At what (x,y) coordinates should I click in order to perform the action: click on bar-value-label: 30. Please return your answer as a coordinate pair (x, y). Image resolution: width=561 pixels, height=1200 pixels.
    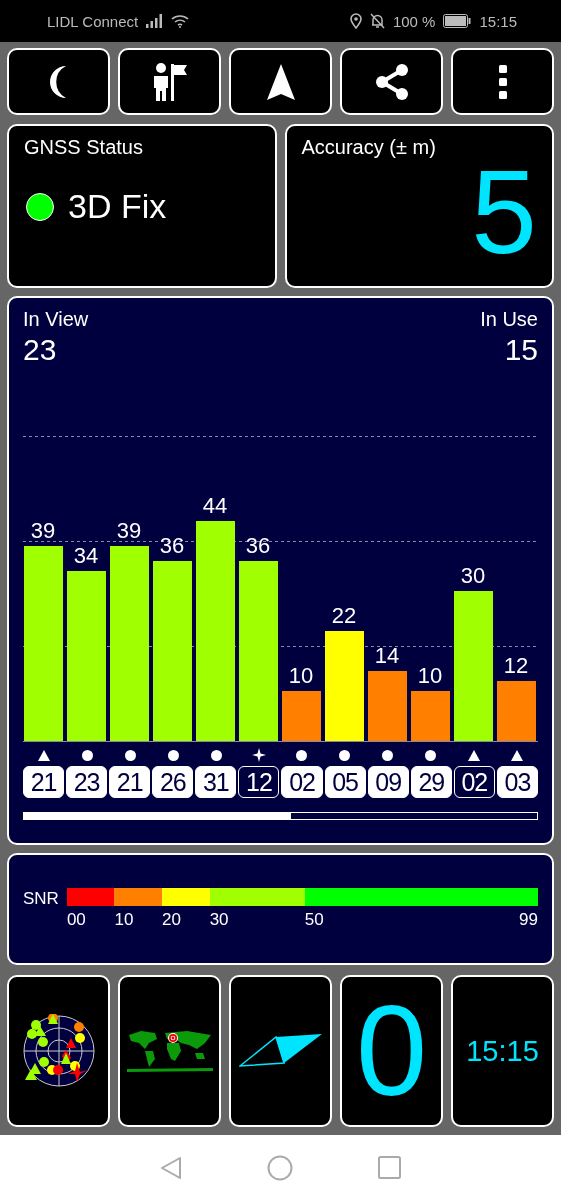
    Looking at the image, I should click on (473, 575).